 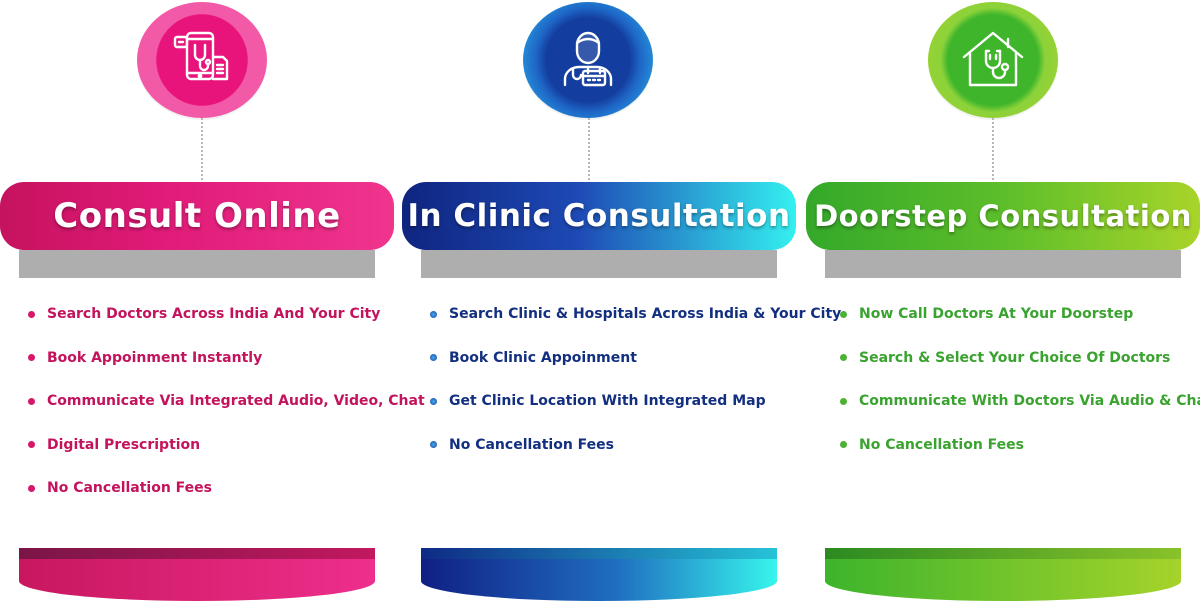 What do you see at coordinates (615, 358) in the screenshot?
I see `list-item: Book Clinic Appoinment` at bounding box center [615, 358].